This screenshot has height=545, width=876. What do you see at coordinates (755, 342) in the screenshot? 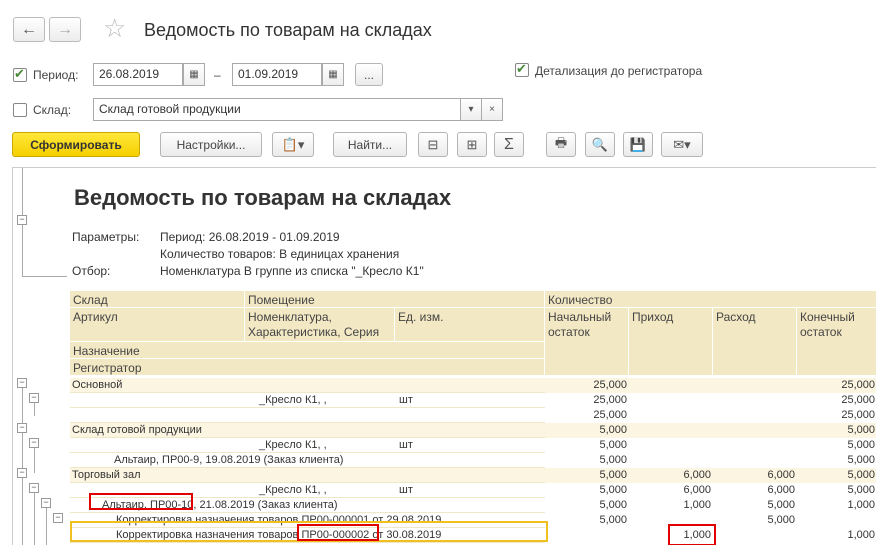
I see `header-rashod: Расход` at bounding box center [755, 342].